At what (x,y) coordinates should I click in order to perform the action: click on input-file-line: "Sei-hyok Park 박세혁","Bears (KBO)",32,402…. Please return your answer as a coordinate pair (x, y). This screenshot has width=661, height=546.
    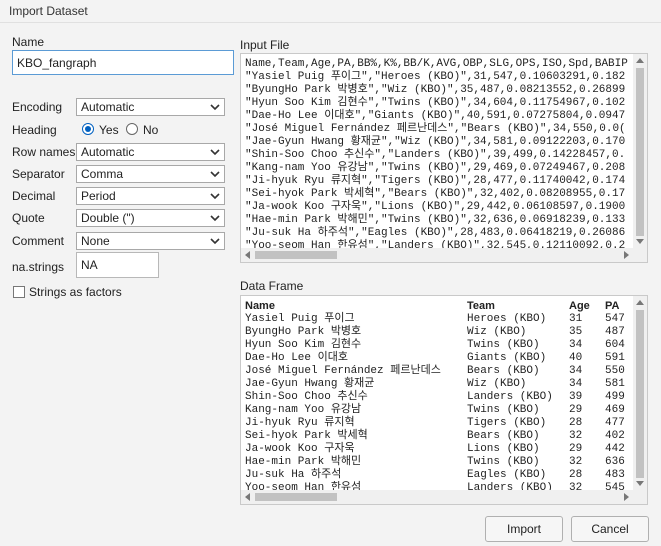
    Looking at the image, I should click on (435, 194).